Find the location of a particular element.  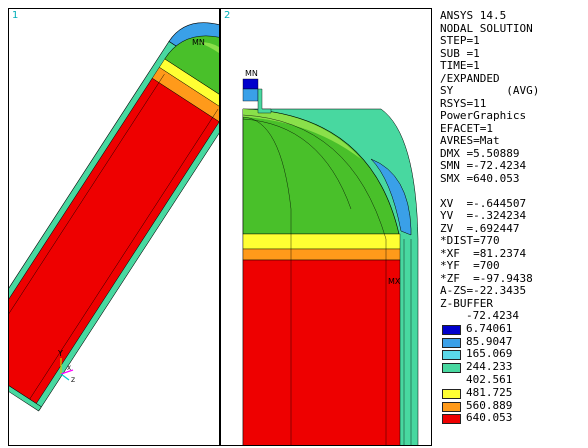

legend-row: 85.9047 is located at coordinates (513, 342).